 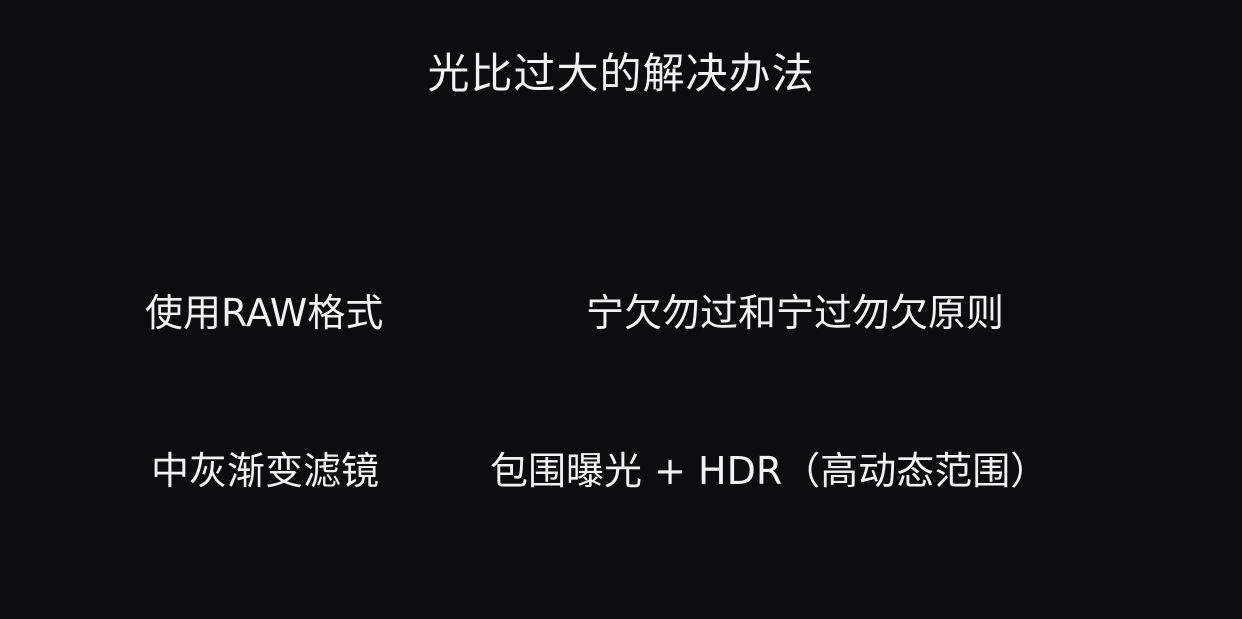 What do you see at coordinates (621, 73) in the screenshot?
I see `slide-title: 光比过大的解决办法` at bounding box center [621, 73].